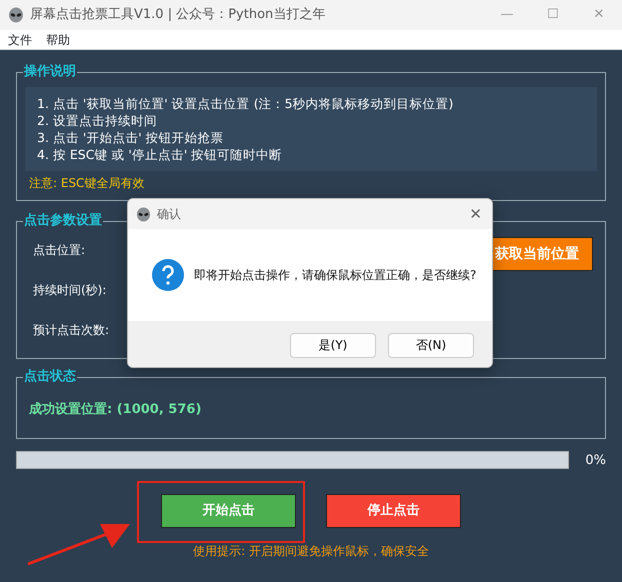  Describe the element at coordinates (20, 39) in the screenshot. I see `menu-item: 文件` at that location.